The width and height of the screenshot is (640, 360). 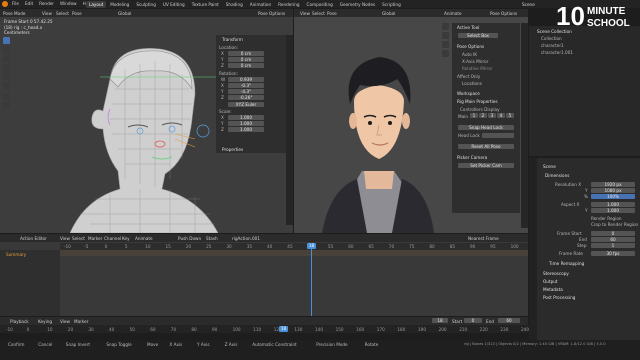 I want to click on stereoscopy-section: Stereoscopy, so click(x=556, y=273).